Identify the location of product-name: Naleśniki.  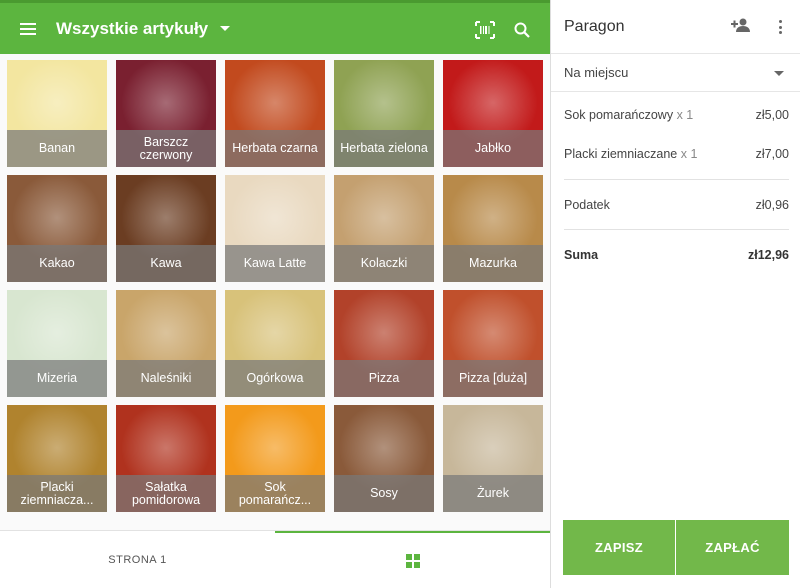
(166, 378).